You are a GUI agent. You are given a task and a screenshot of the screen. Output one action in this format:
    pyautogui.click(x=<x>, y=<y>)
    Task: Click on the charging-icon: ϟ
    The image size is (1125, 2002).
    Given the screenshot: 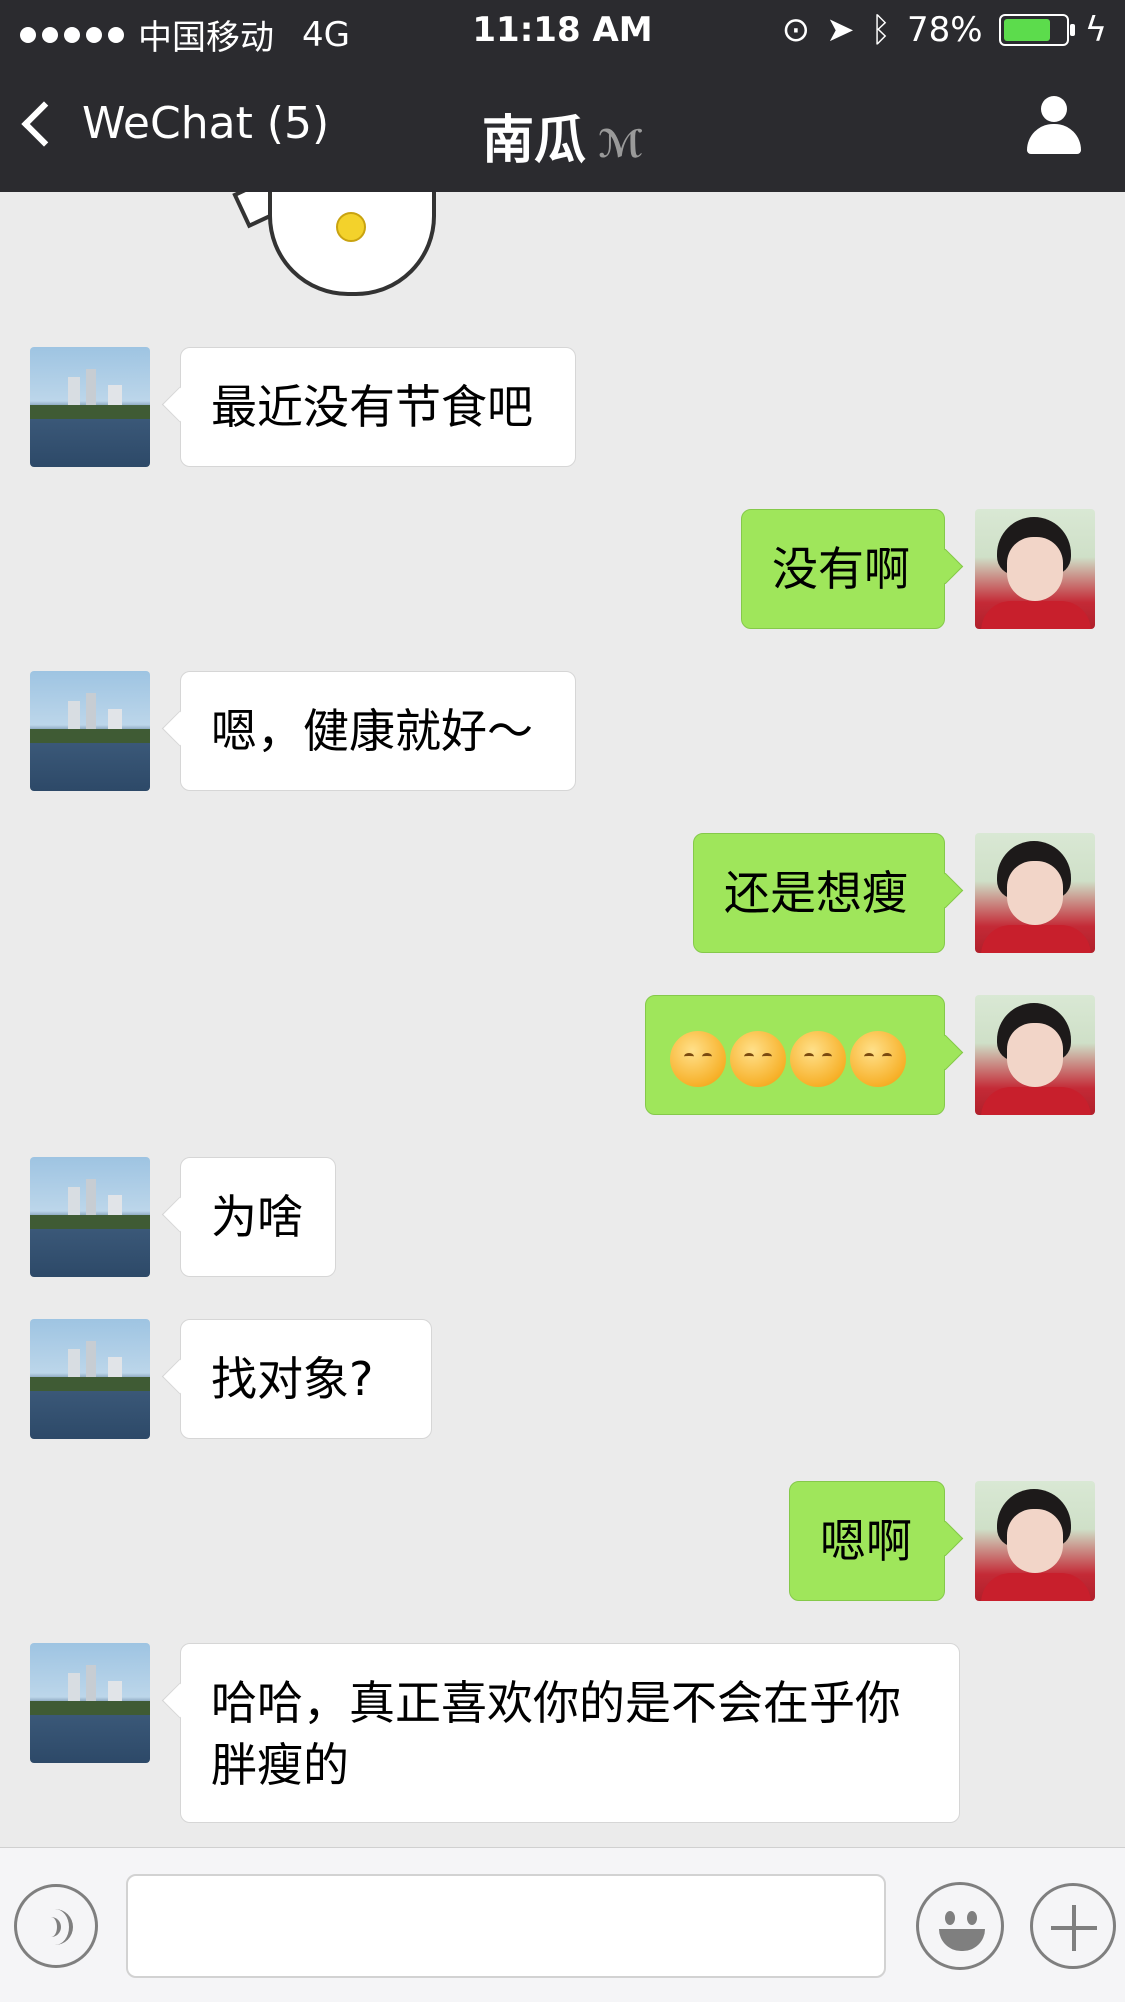 What is the action you would take?
    pyautogui.click(x=1095, y=30)
    